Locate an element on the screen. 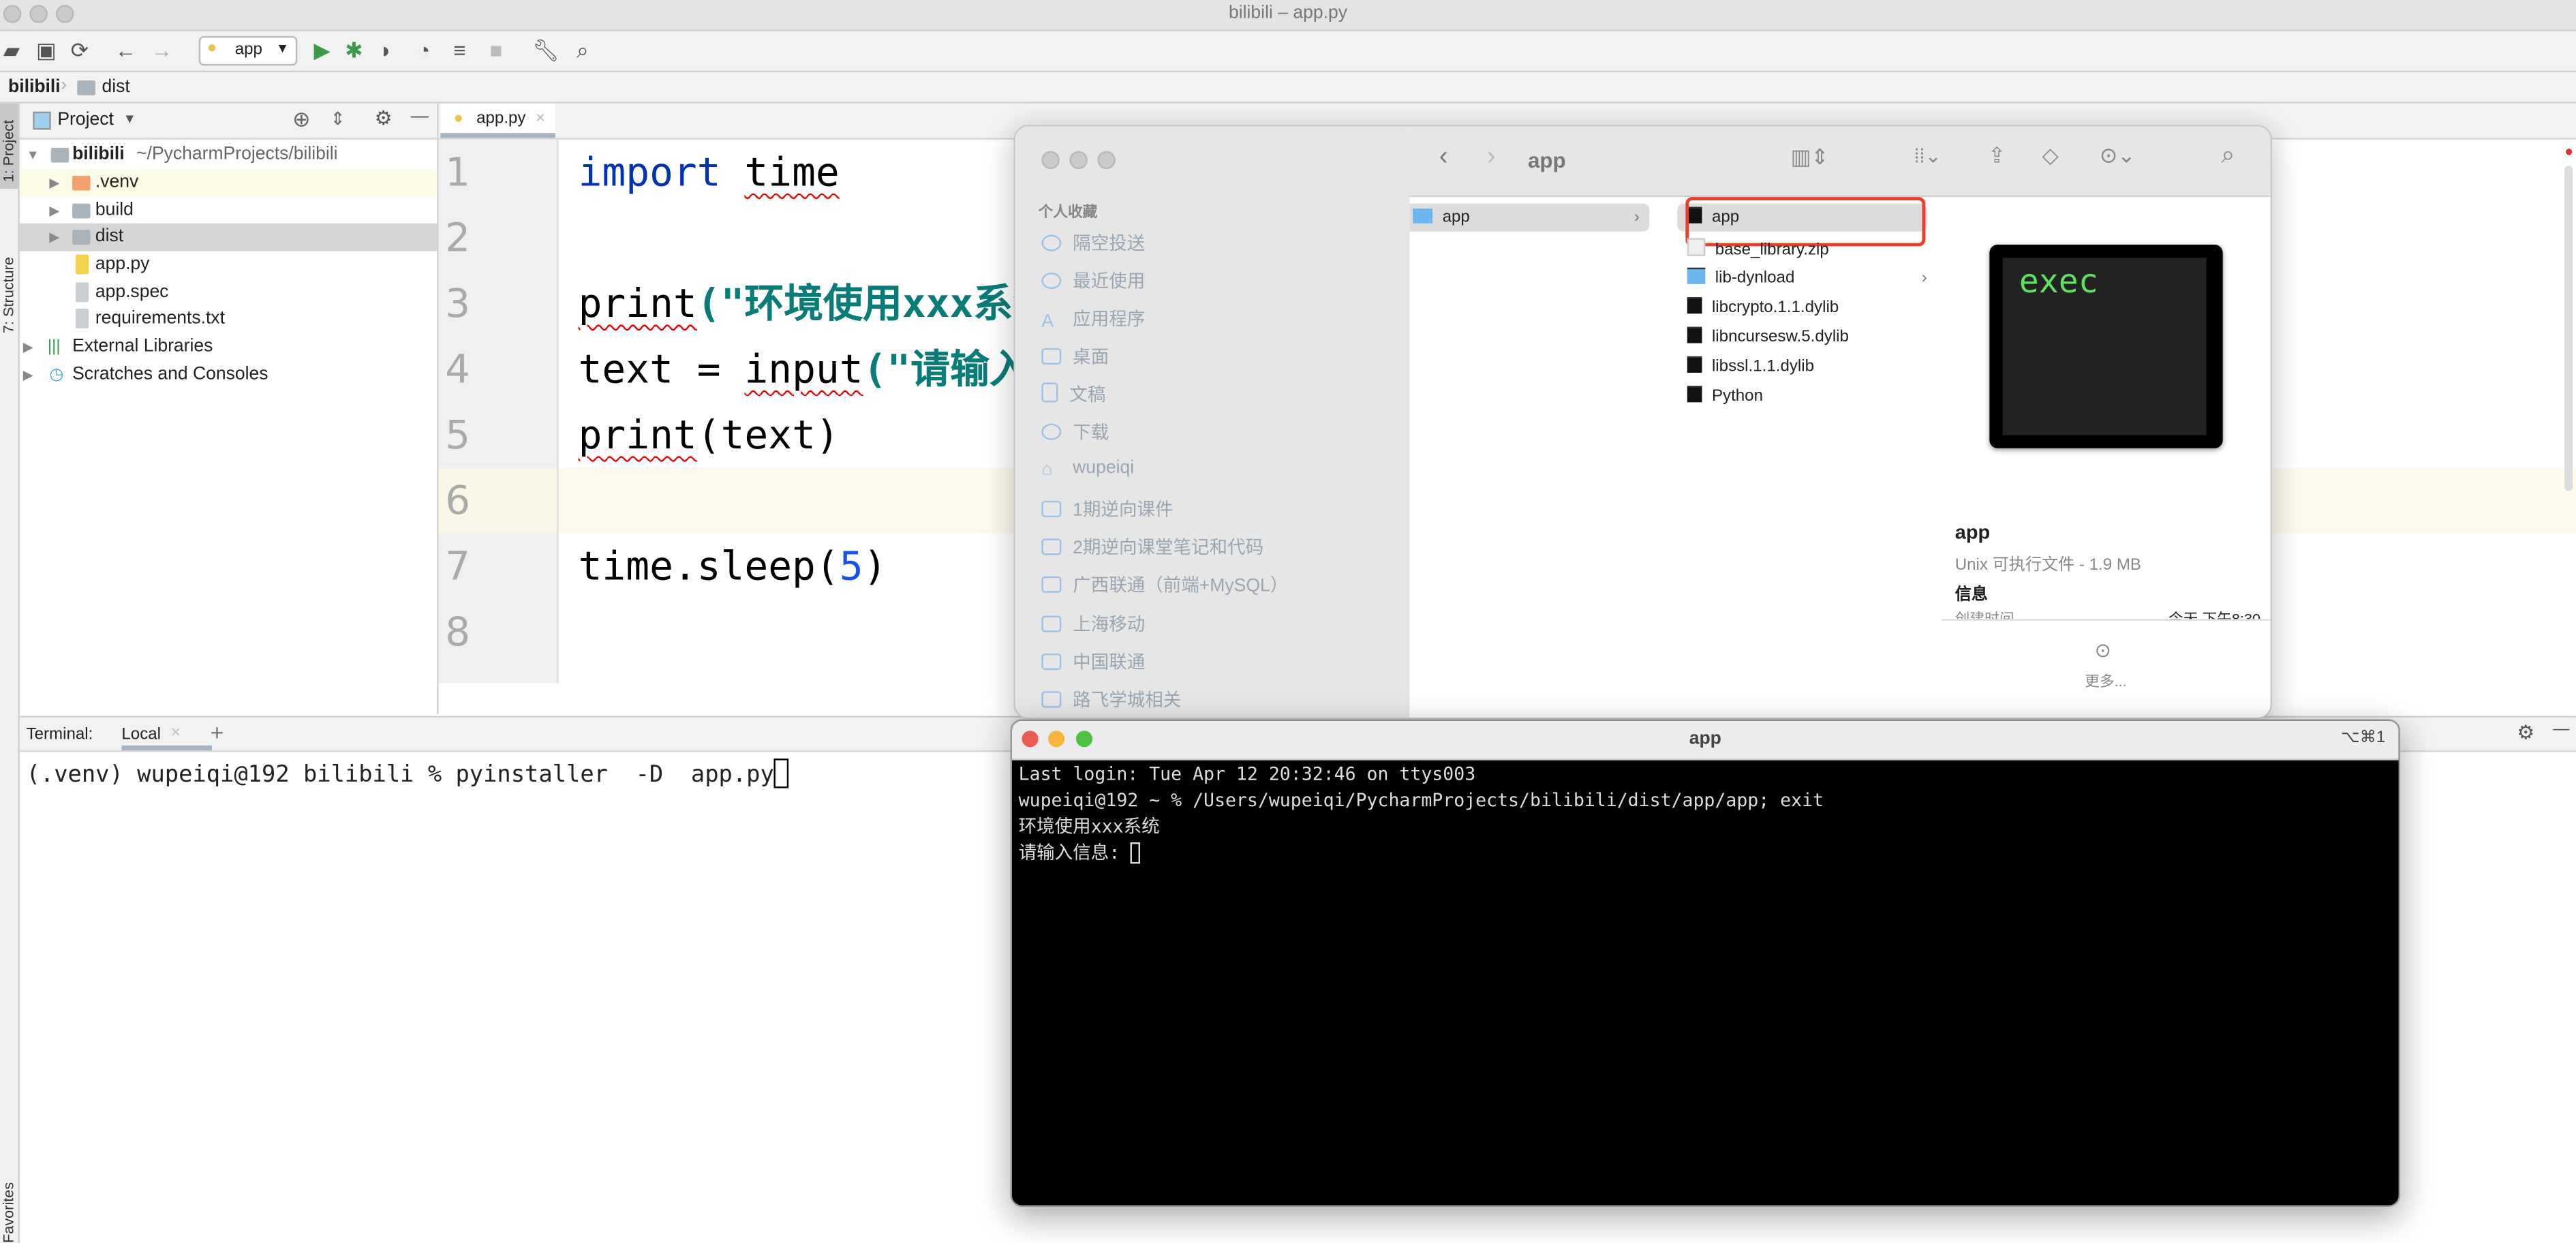 Image resolution: width=2576 pixels, height=1243 pixels. add-tab-icon: + is located at coordinates (217, 733).